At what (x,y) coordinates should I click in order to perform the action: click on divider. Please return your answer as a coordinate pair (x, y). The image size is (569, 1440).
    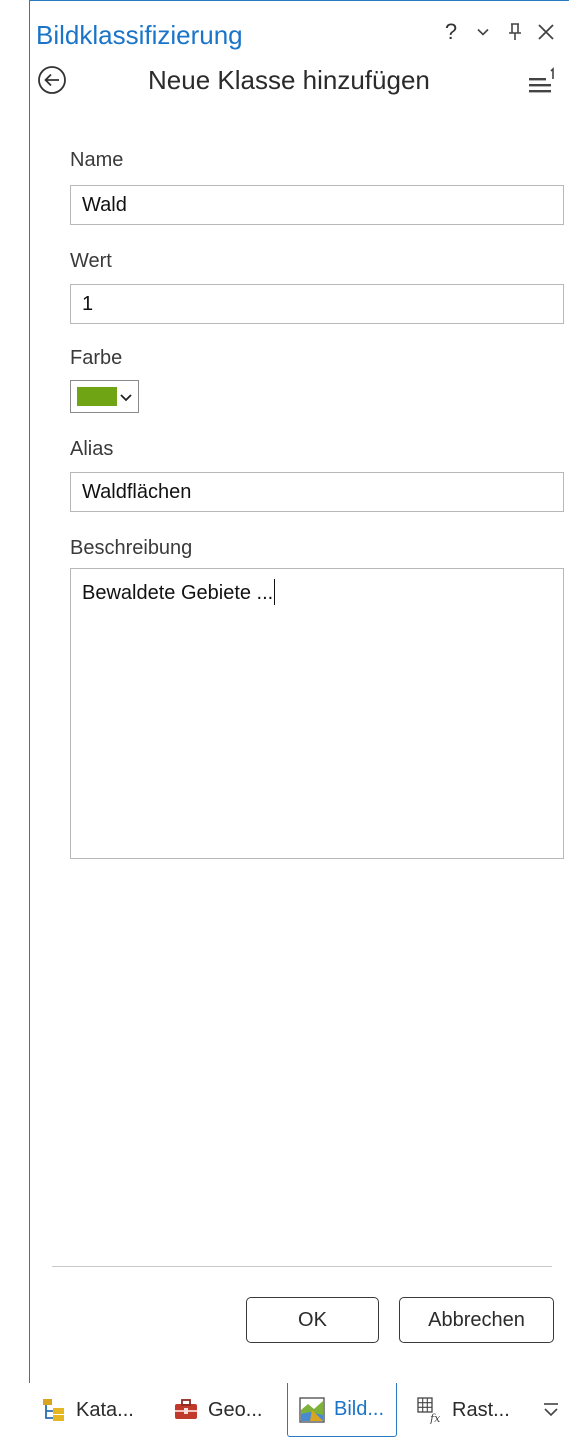
    Looking at the image, I should click on (302, 1266).